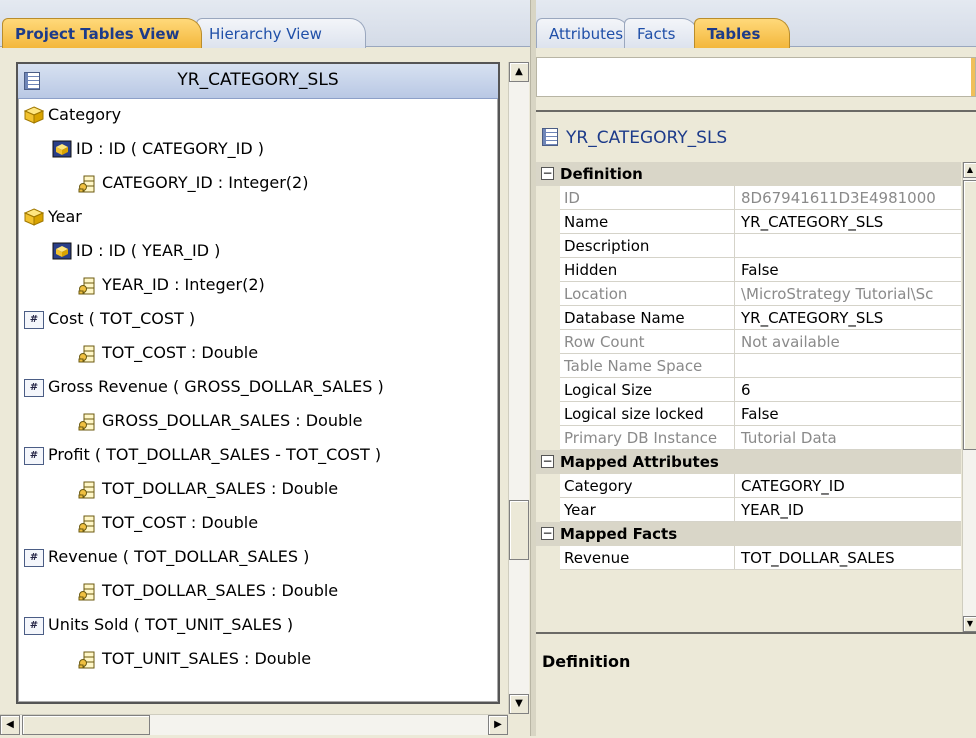 This screenshot has height=738, width=976. What do you see at coordinates (583, 33) in the screenshot?
I see `tab-attributes: Attributes` at bounding box center [583, 33].